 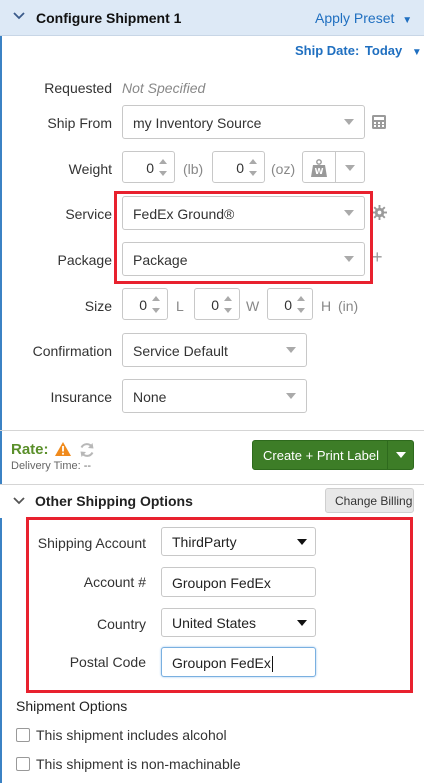 I want to click on requested-label: Requested, so click(x=78, y=88).